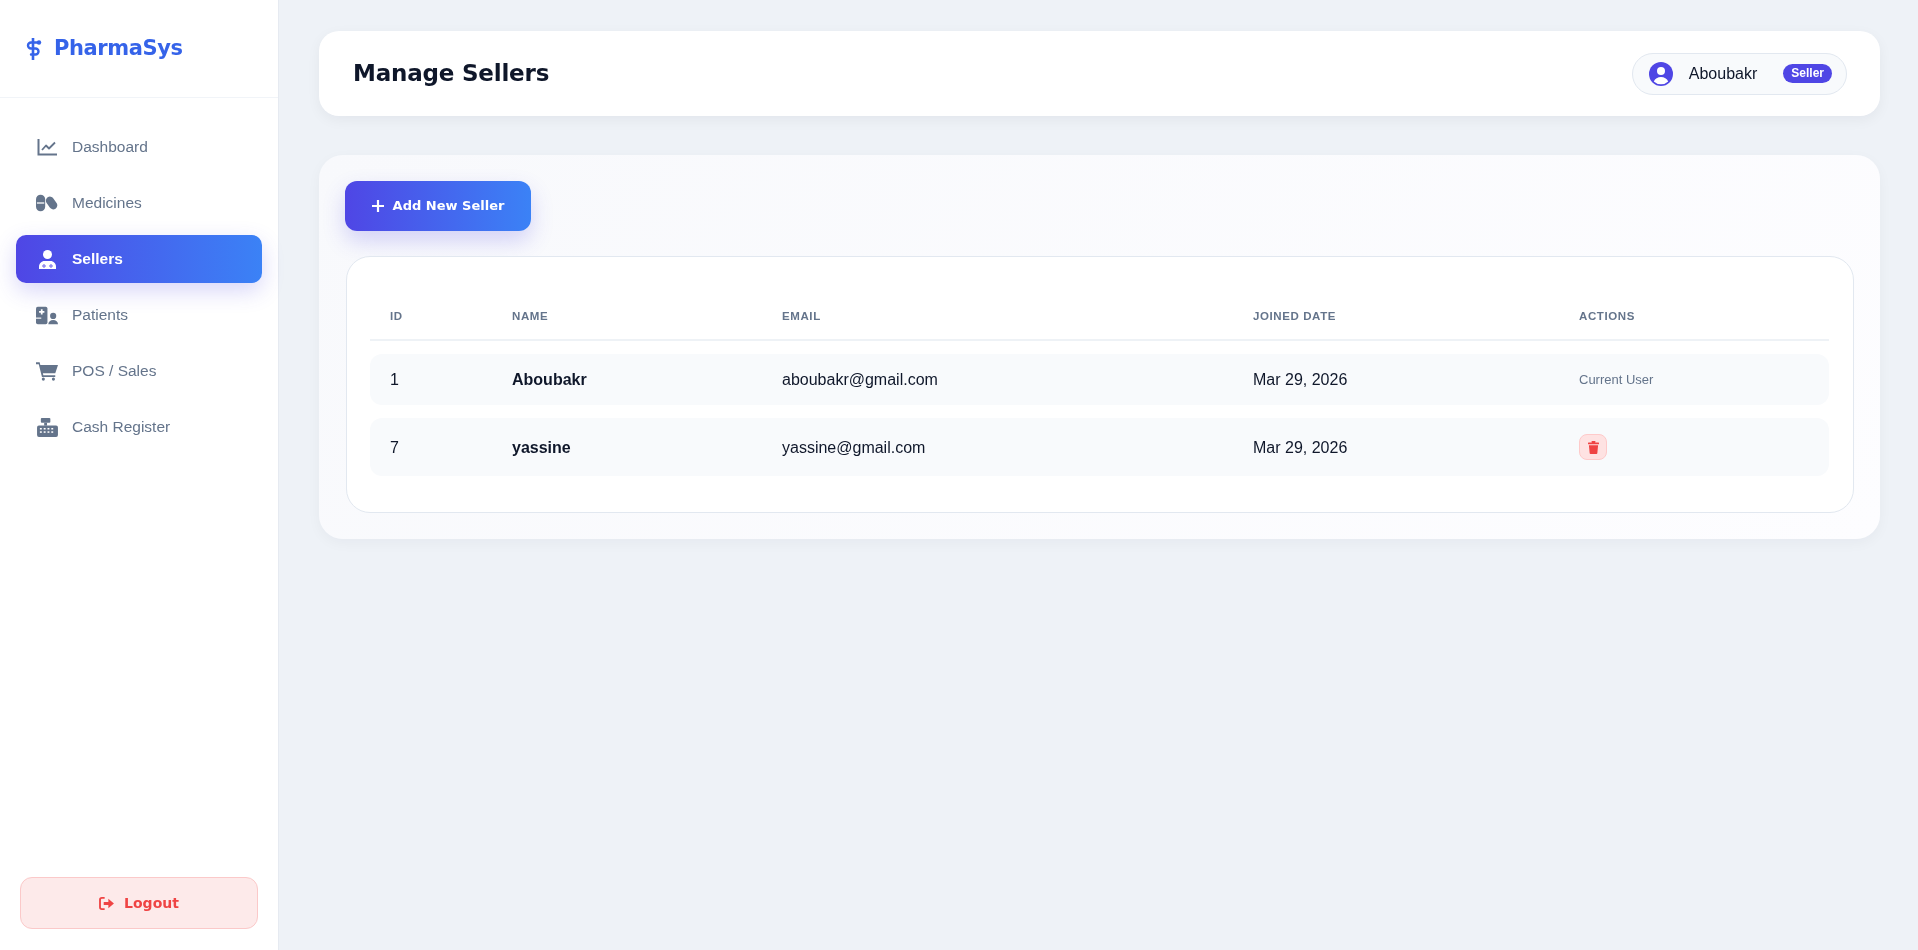 The height and width of the screenshot is (950, 1918). I want to click on table-cell: yassine@gmail.com, so click(997, 447).